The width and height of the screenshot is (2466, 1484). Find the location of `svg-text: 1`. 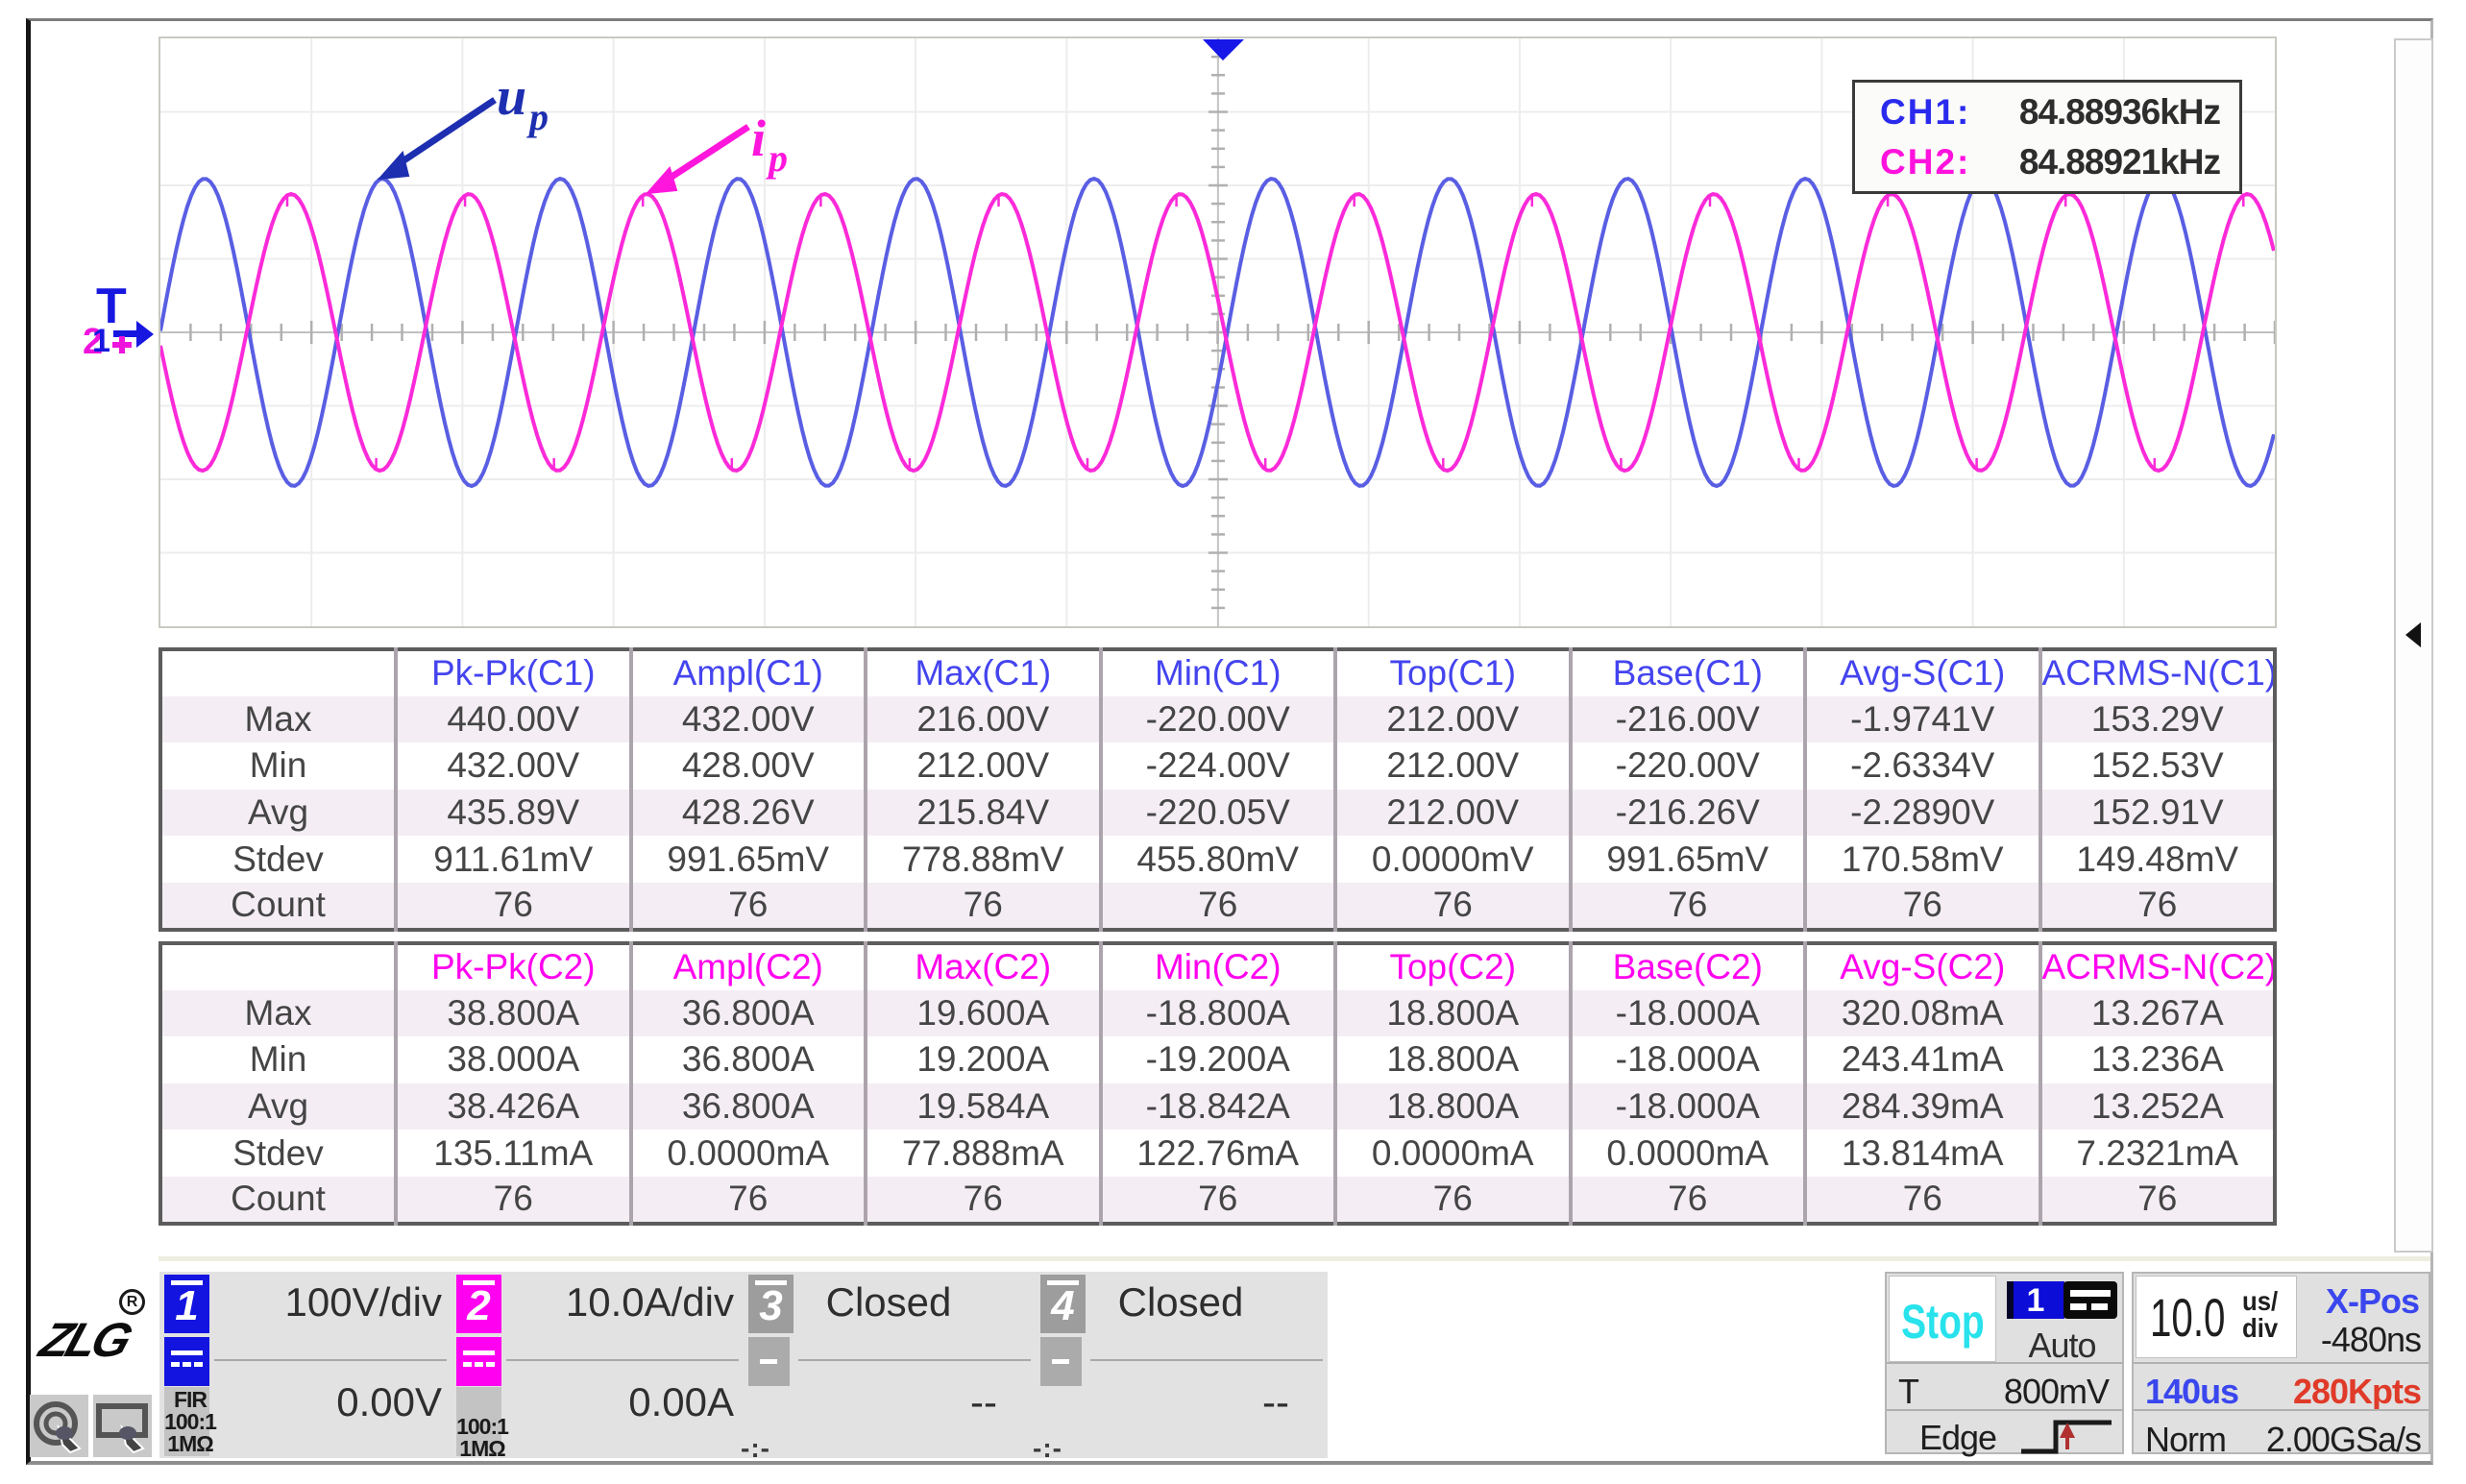

svg-text: 1 is located at coordinates (101, 341).